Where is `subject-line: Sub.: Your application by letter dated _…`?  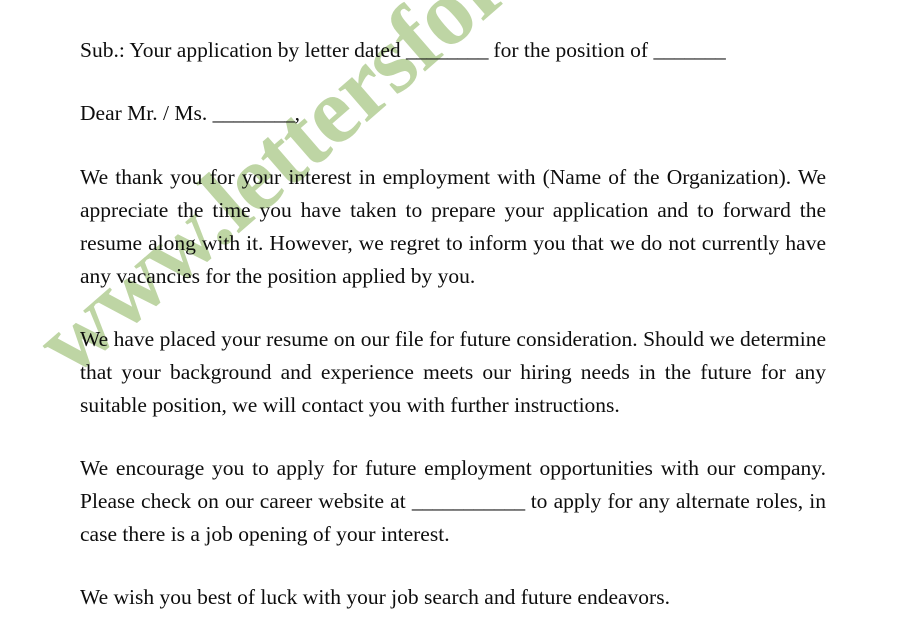
subject-line: Sub.: Your application by letter dated _… is located at coordinates (453, 50).